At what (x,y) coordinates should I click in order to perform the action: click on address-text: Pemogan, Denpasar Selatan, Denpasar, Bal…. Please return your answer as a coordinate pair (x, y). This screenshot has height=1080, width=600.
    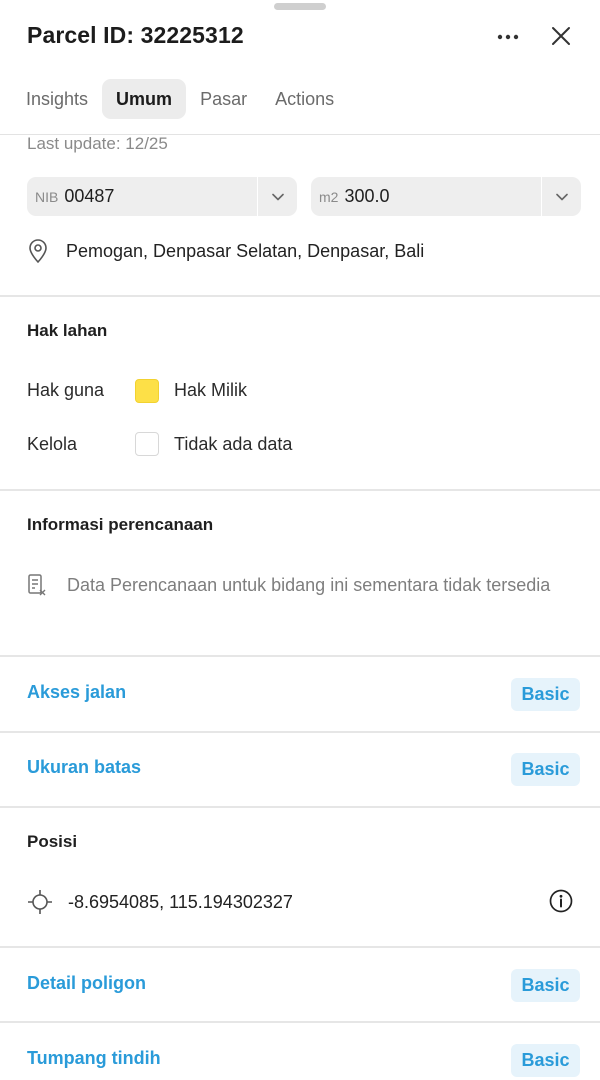
    Looking at the image, I should click on (245, 250).